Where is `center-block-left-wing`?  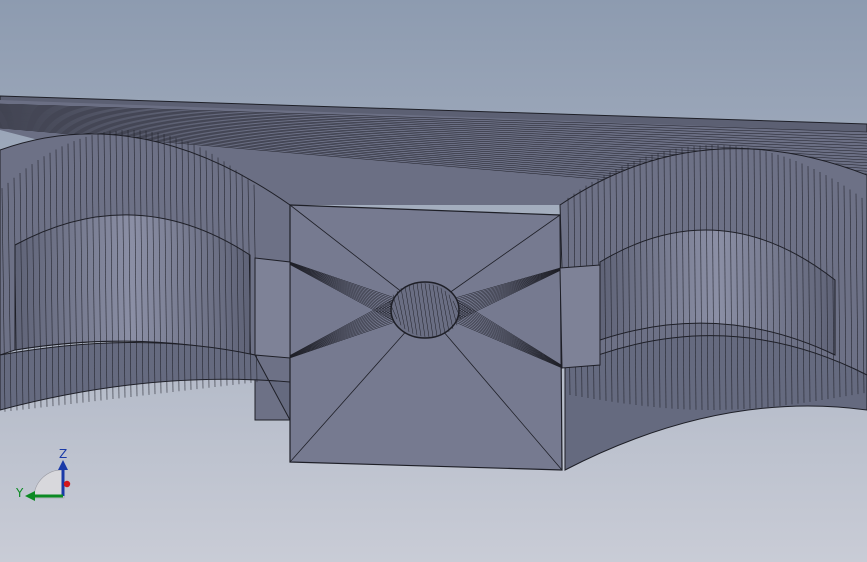 center-block-left-wing is located at coordinates (272, 308).